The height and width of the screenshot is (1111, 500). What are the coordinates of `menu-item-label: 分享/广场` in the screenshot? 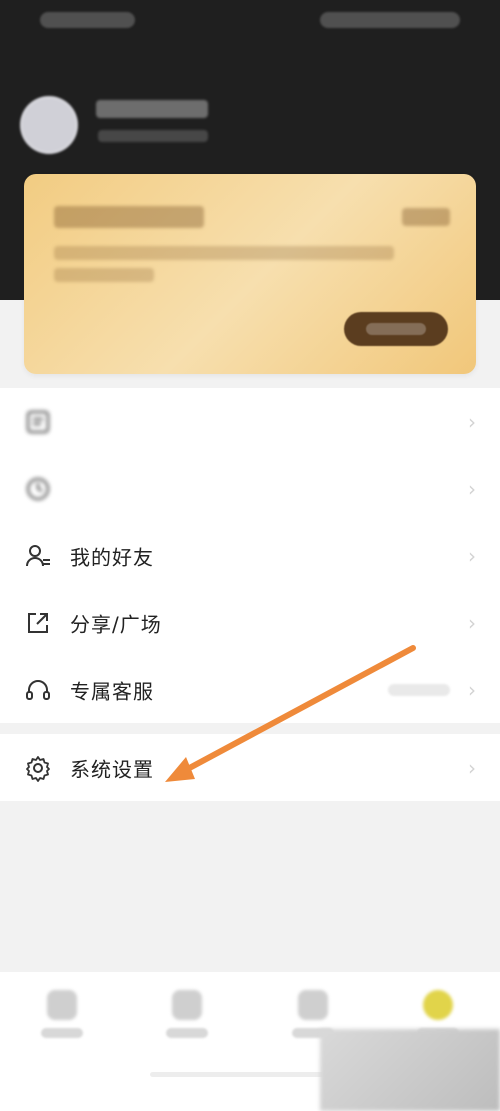 It's located at (116, 624).